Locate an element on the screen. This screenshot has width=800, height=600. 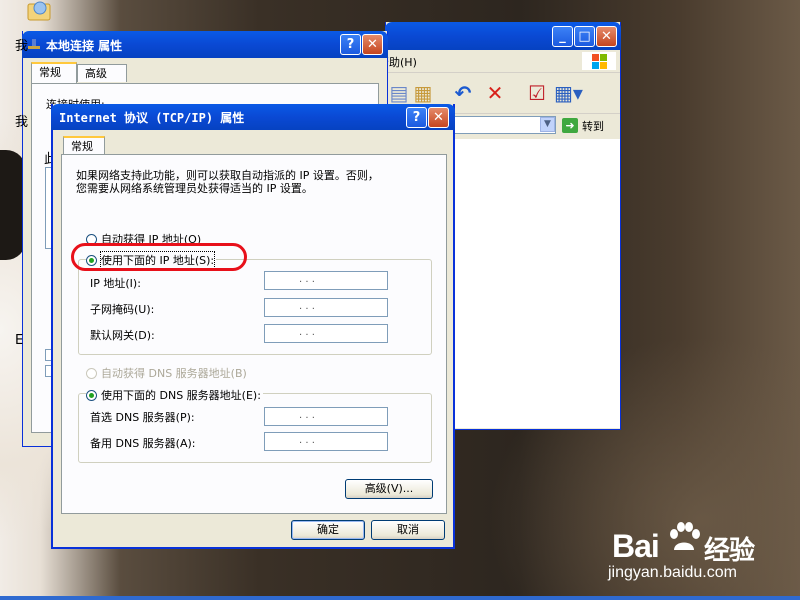
chevron-down-icon: ▼ is located at coordinates (547, 124).